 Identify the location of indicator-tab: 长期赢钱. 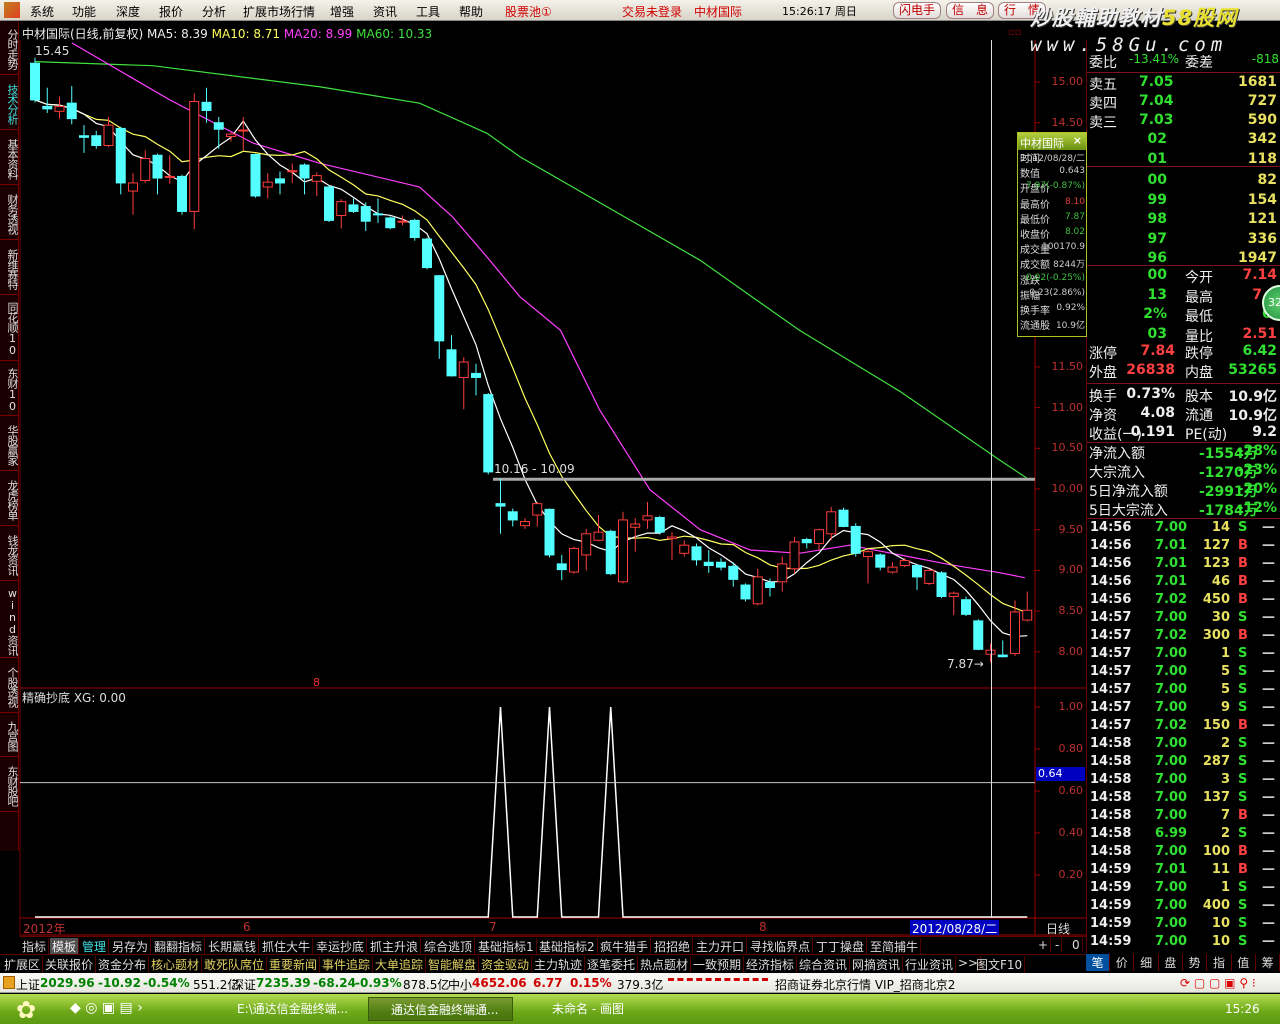
(233, 946).